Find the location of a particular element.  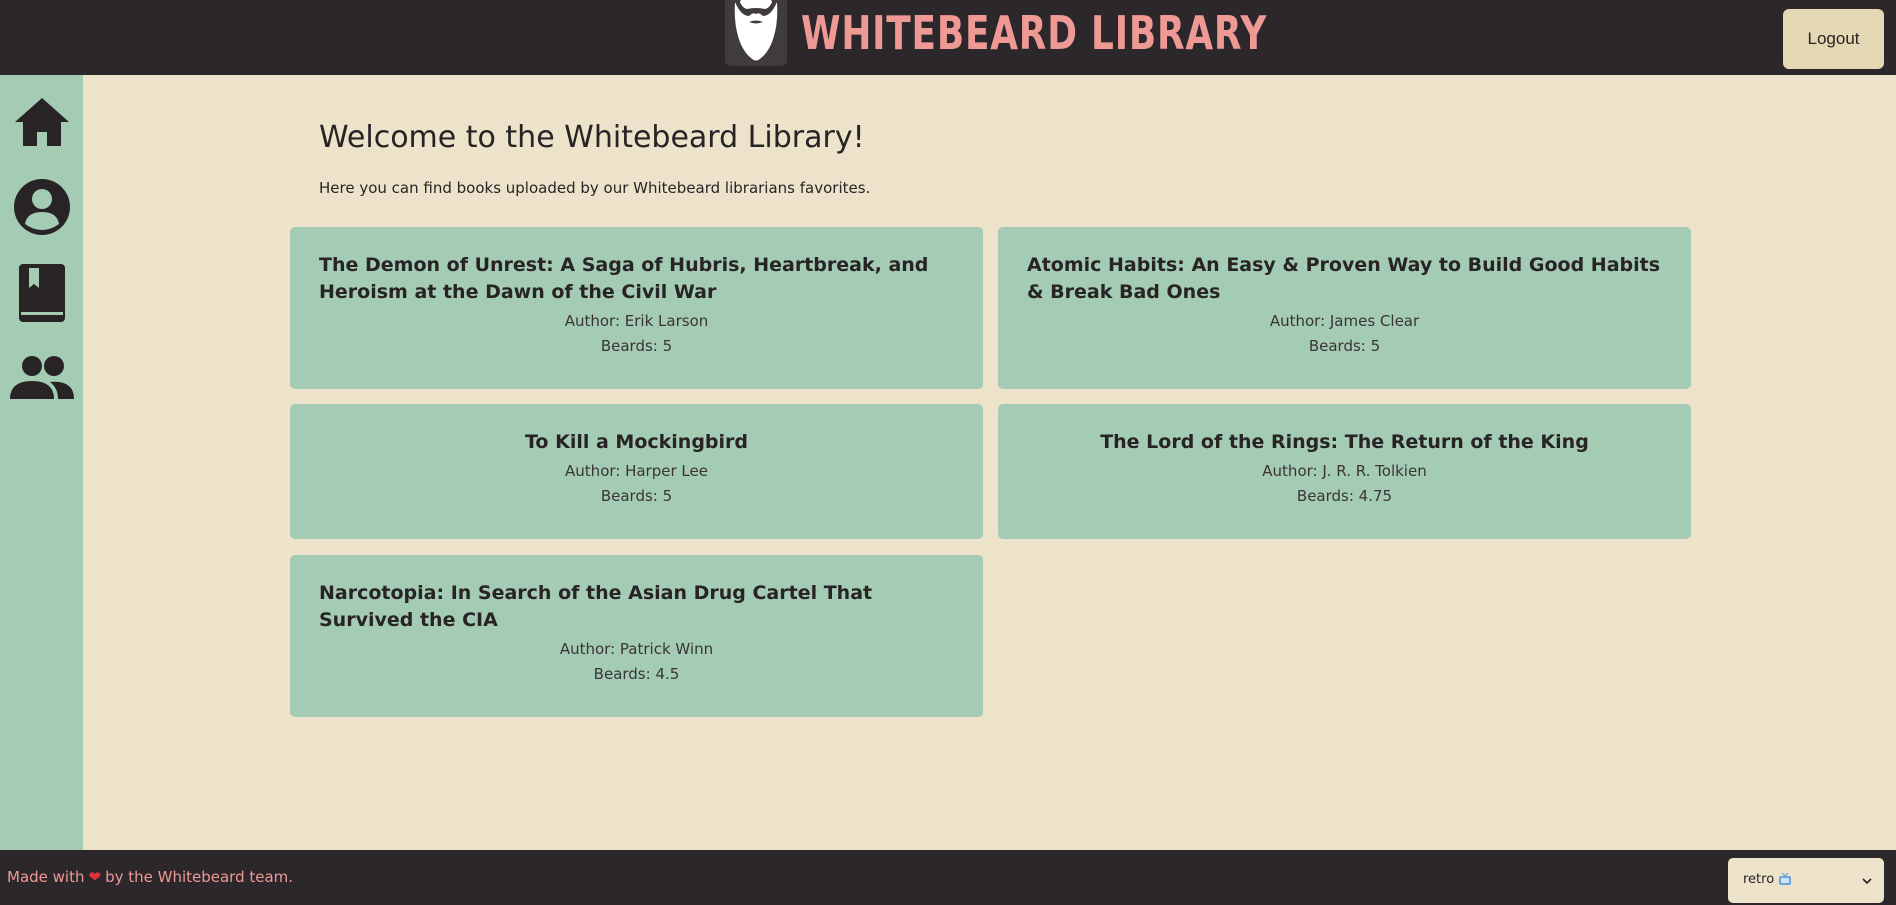

beard-icon is located at coordinates (756, 33).